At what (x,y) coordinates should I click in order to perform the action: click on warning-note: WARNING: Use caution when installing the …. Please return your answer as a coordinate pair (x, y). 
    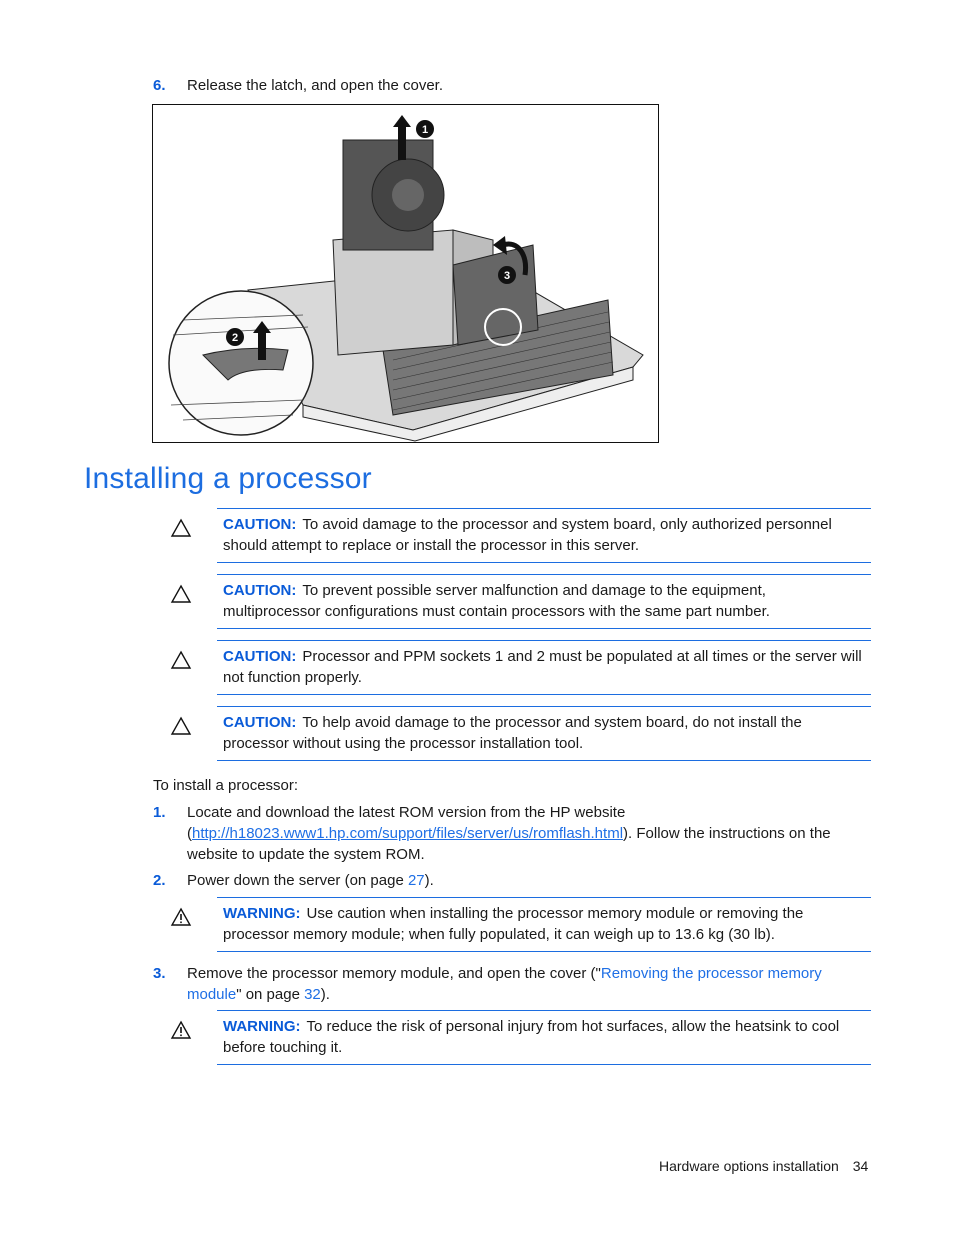
    Looking at the image, I should click on (520, 924).